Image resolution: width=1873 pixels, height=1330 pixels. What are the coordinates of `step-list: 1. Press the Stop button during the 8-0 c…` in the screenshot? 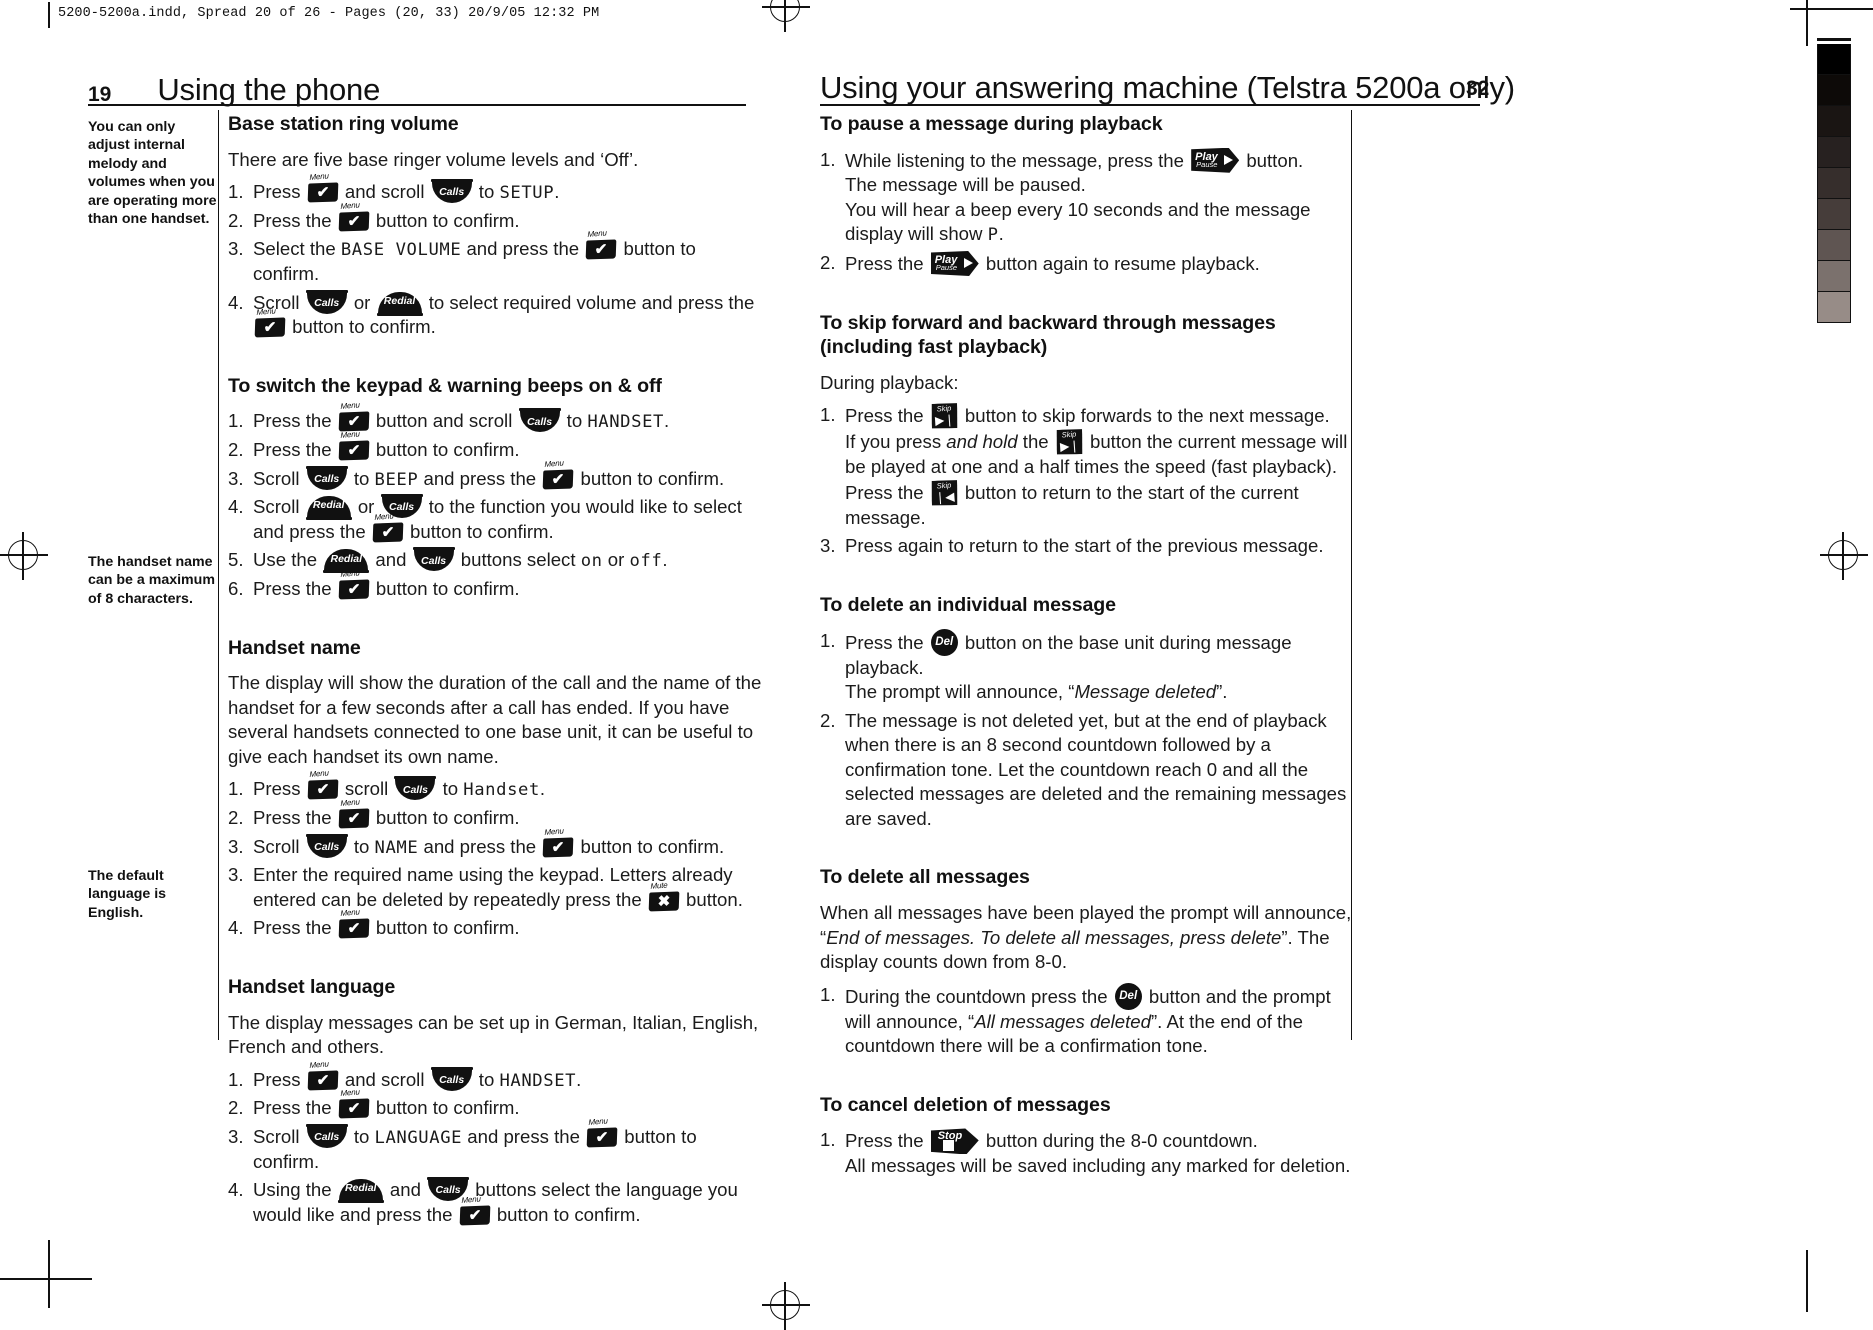 It's located at (1090, 1153).